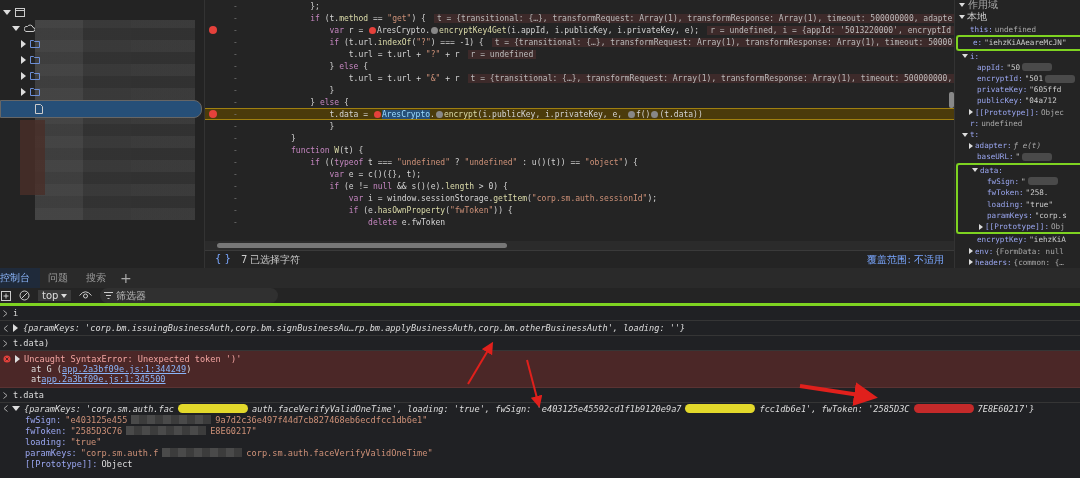 This screenshot has height=478, width=1080. Describe the element at coordinates (223, 259) in the screenshot. I see `pretty-print-button: { }` at that location.